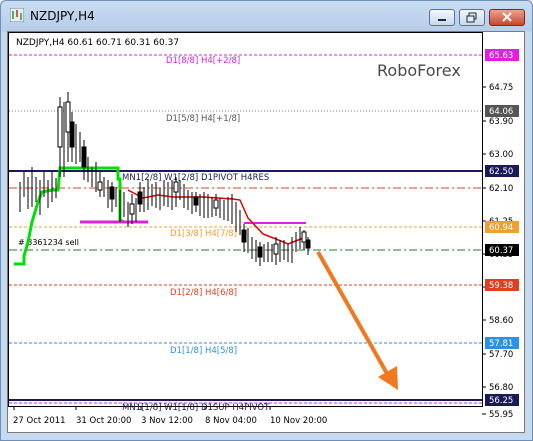  Describe the element at coordinates (231, 421) in the screenshot. I see `time-tick: 8 Nov 04:00` at that location.